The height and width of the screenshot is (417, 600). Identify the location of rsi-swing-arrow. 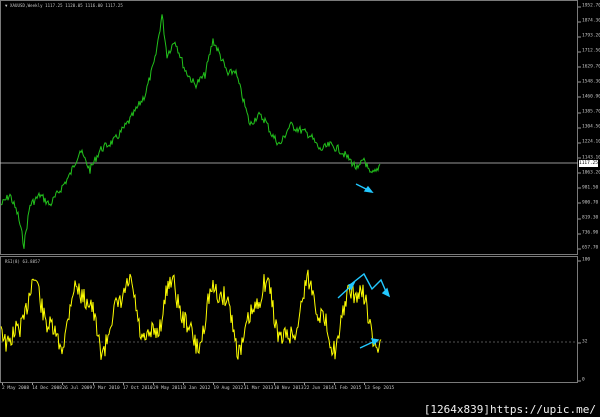
(368, 283).